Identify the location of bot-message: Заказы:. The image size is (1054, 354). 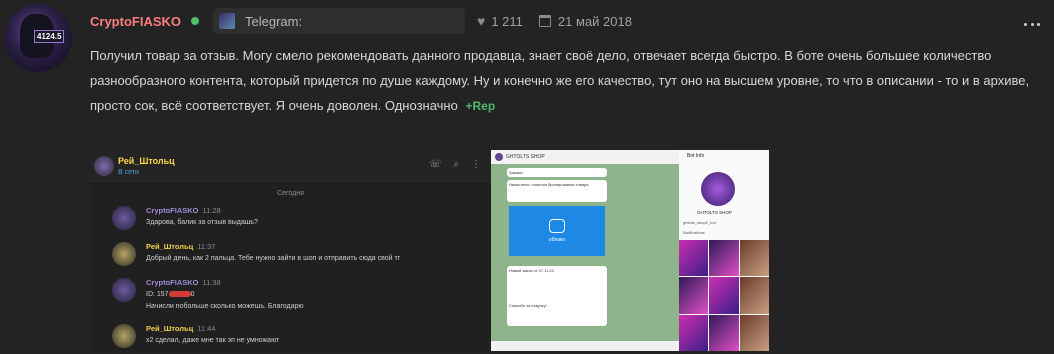
(557, 172).